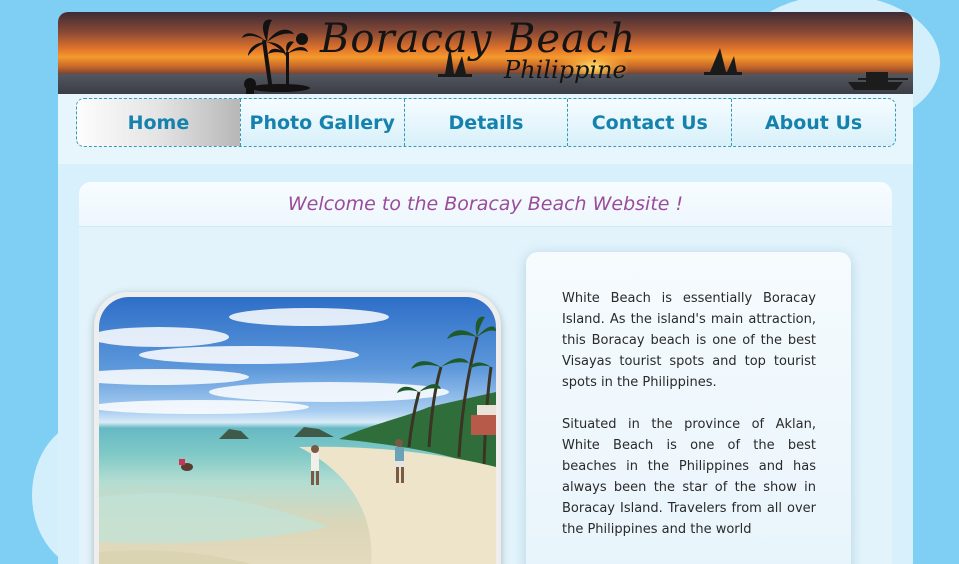 The width and height of the screenshot is (959, 564). I want to click on welcome-header: Welcome to the Boracay Beach Website !, so click(485, 204).